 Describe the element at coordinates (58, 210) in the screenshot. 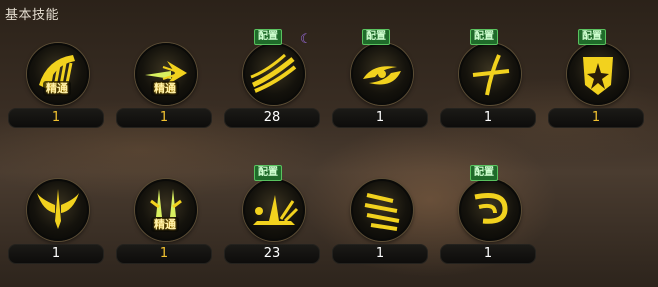

I see `winged-sword-icon` at that location.